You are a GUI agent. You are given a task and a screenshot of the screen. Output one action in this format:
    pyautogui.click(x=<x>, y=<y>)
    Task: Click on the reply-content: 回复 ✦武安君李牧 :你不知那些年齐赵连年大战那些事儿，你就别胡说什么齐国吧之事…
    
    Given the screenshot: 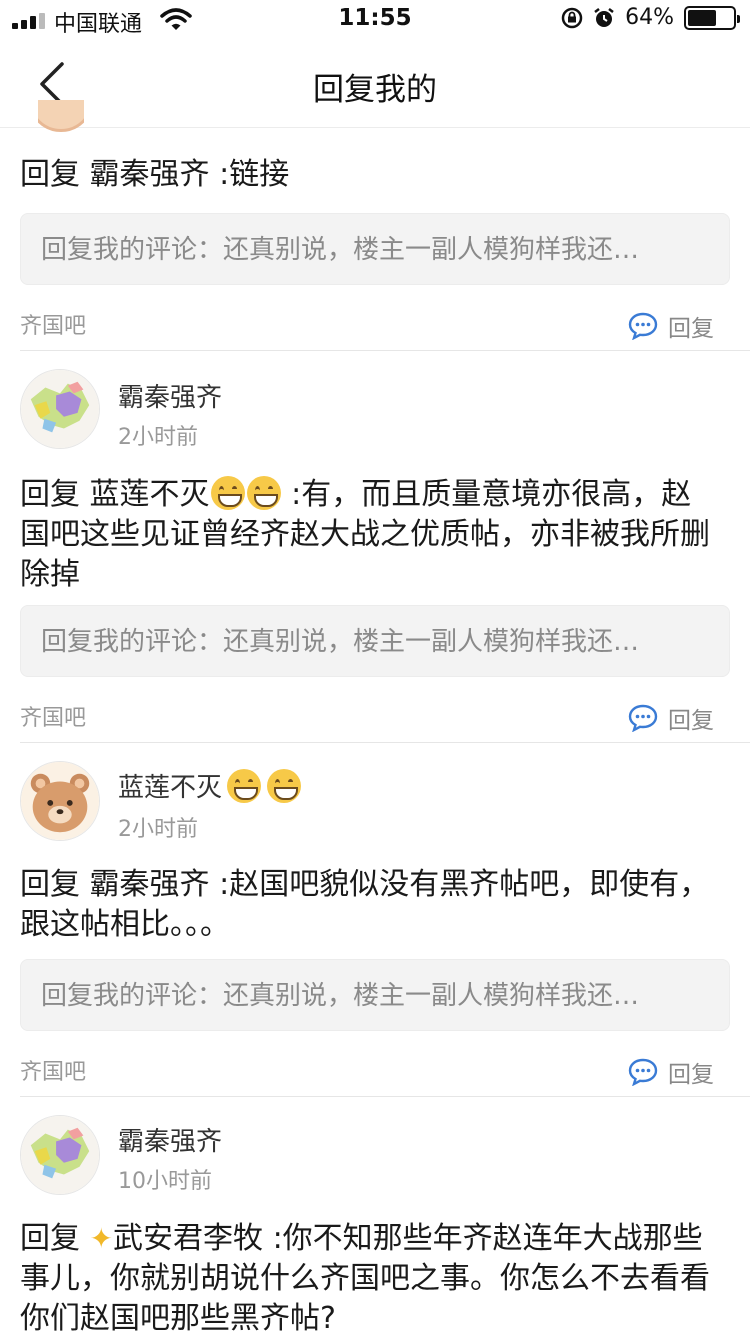 What is the action you would take?
    pyautogui.click(x=370, y=1276)
    